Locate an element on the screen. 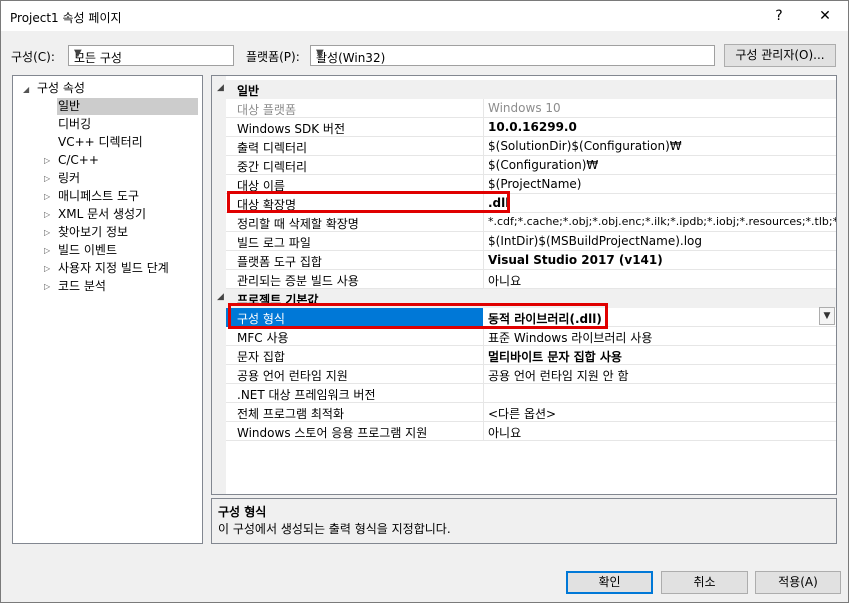 Image resolution: width=849 pixels, height=603 pixels. property-name: Windows 스토어 응용 프로그램 지원 is located at coordinates (332, 433).